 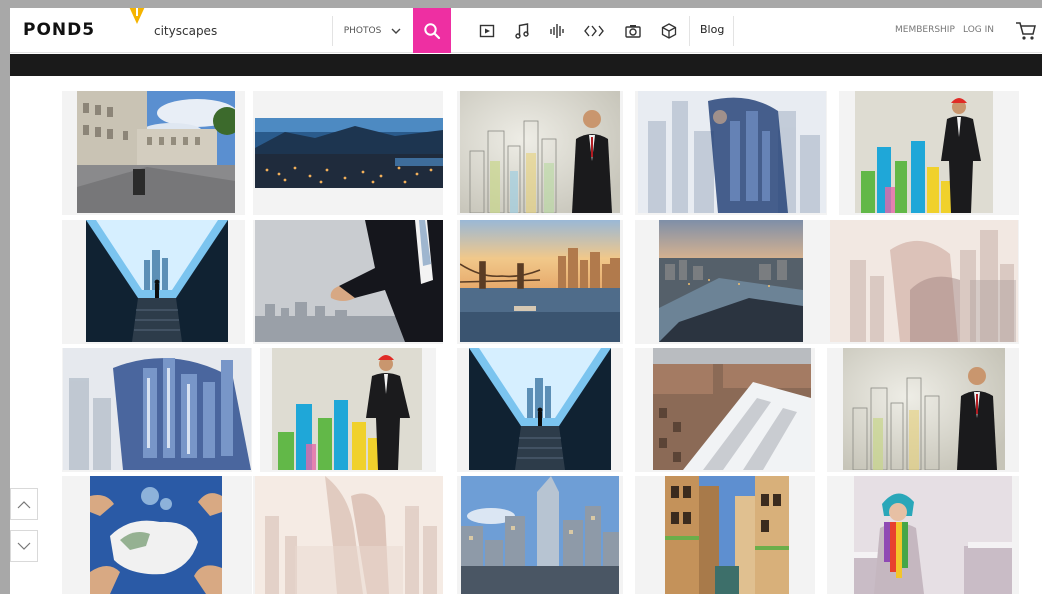 What do you see at coordinates (487, 31) in the screenshot?
I see `video-icon` at bounding box center [487, 31].